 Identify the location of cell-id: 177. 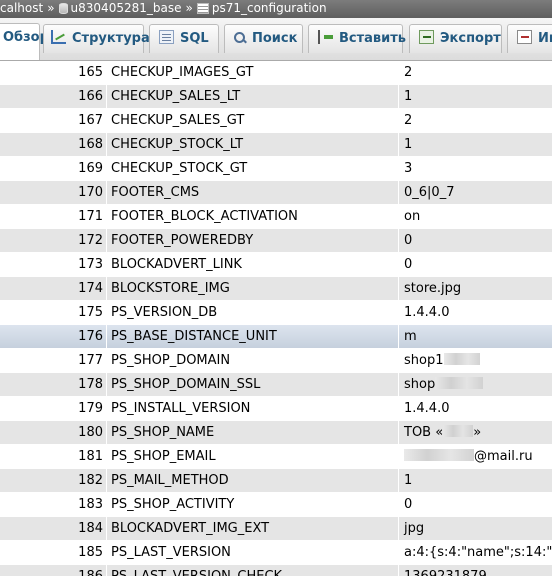
(72, 360).